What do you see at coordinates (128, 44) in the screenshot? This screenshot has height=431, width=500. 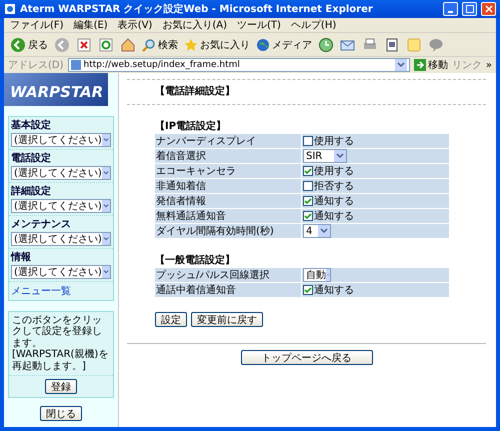 I see `home-icon` at bounding box center [128, 44].